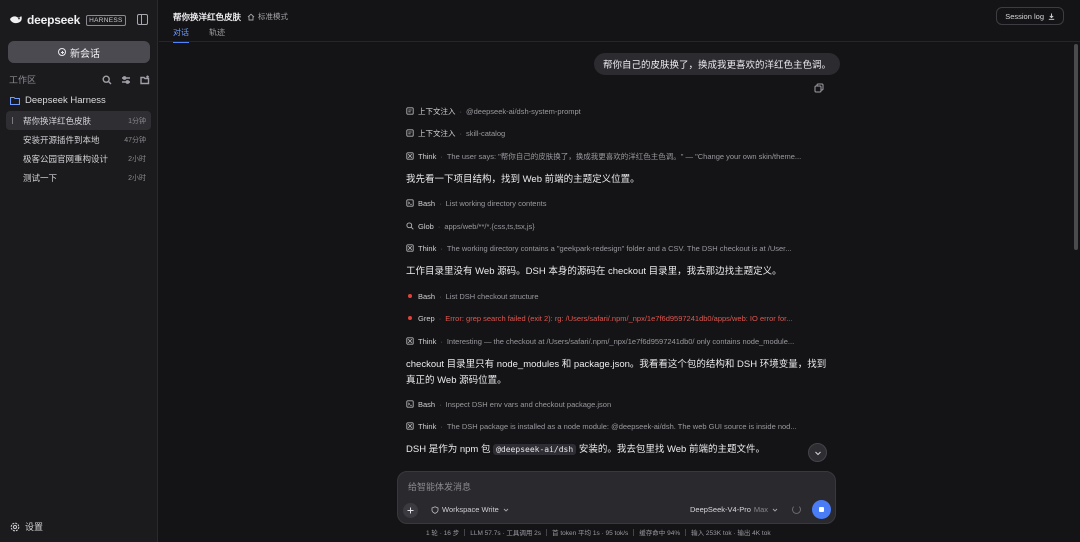  Describe the element at coordinates (660, 533) in the screenshot. I see `status-cache: 缓存命中 94%` at that location.